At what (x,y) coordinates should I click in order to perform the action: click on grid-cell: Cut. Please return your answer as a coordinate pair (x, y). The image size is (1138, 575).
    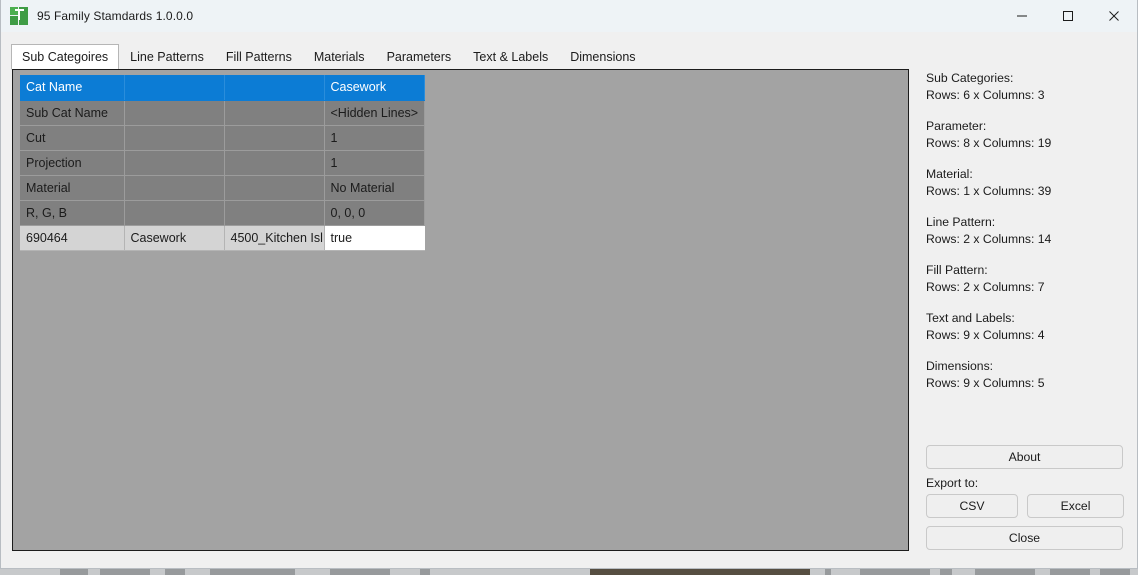
    Looking at the image, I should click on (72, 138).